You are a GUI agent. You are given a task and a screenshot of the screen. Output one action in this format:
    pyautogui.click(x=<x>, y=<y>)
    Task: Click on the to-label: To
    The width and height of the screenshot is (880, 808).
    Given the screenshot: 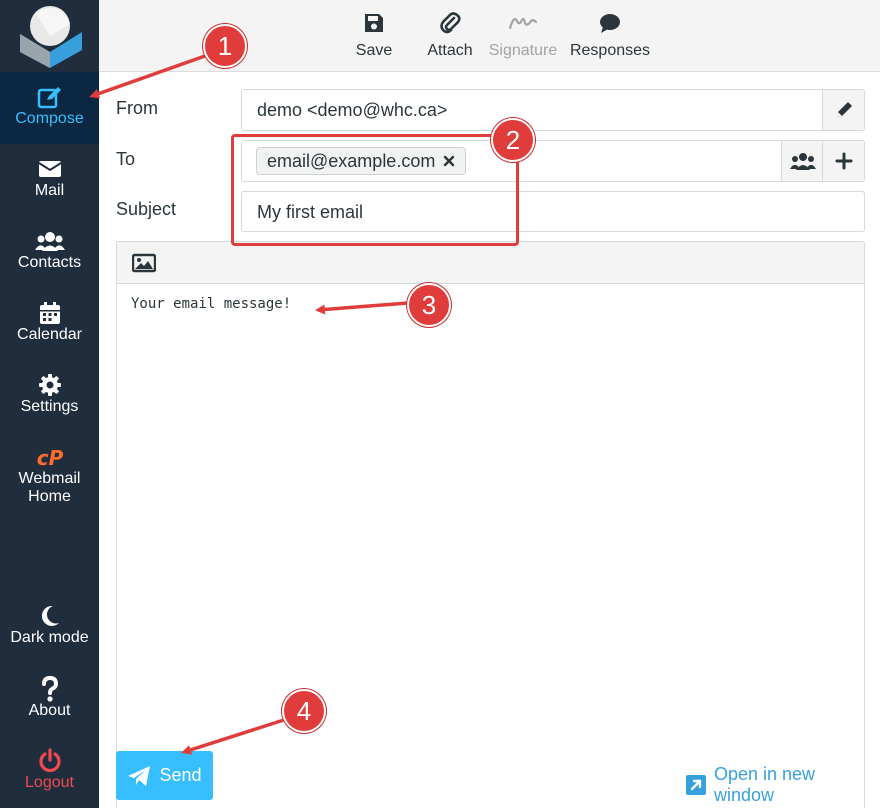 What is the action you would take?
    pyautogui.click(x=126, y=159)
    